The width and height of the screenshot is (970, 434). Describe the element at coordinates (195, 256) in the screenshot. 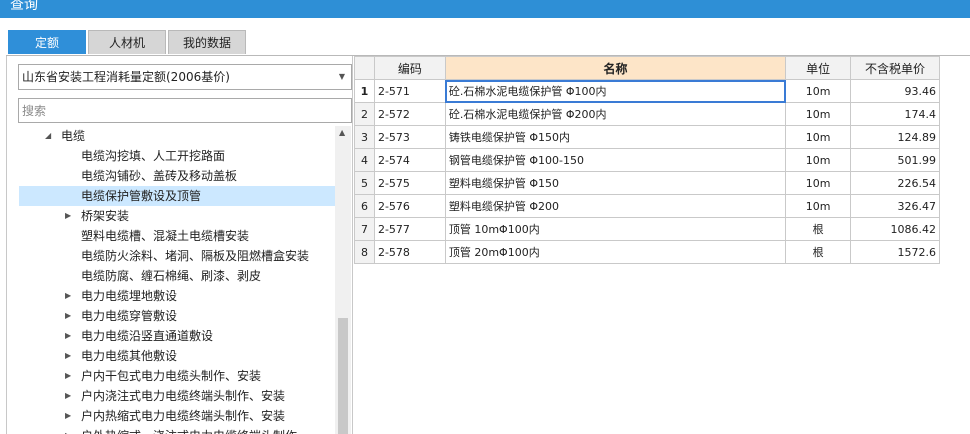

I see `tree-item-label: 电缆防火涂料、堵洞、隔板及阻燃槽盒安装` at that location.